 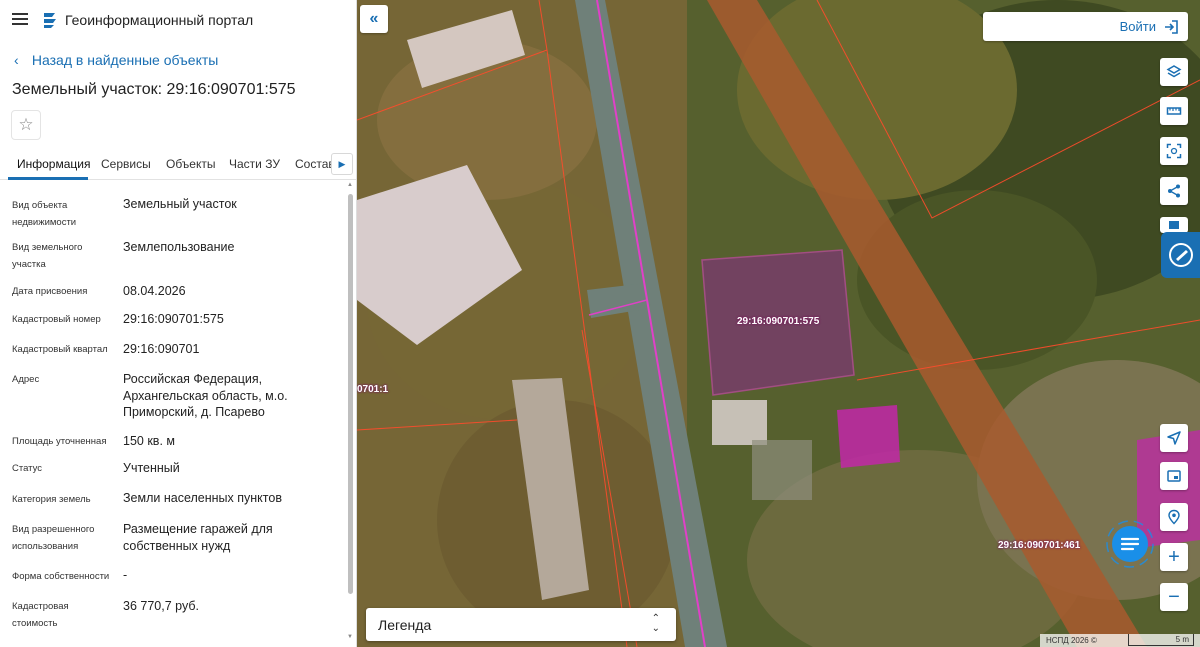 I want to click on portal-title: Геоинформационный портал, so click(x=159, y=20).